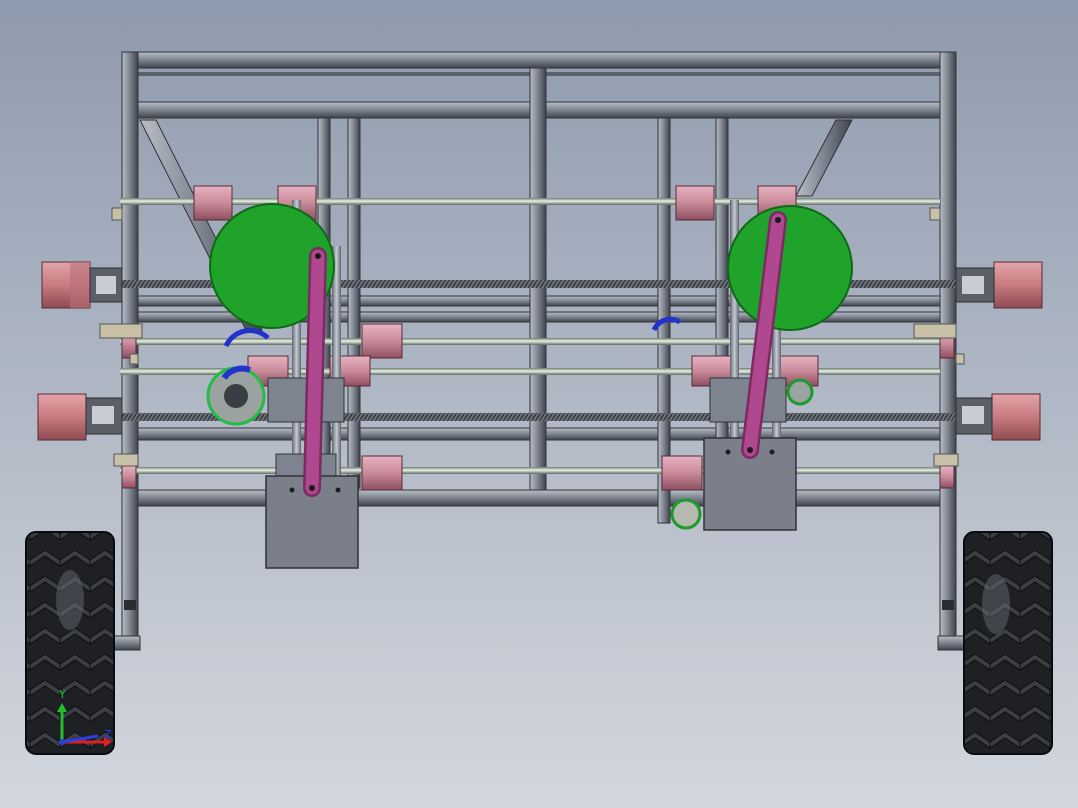  What do you see at coordinates (315, 372) in the screenshot?
I see `connecting-arm-left` at bounding box center [315, 372].